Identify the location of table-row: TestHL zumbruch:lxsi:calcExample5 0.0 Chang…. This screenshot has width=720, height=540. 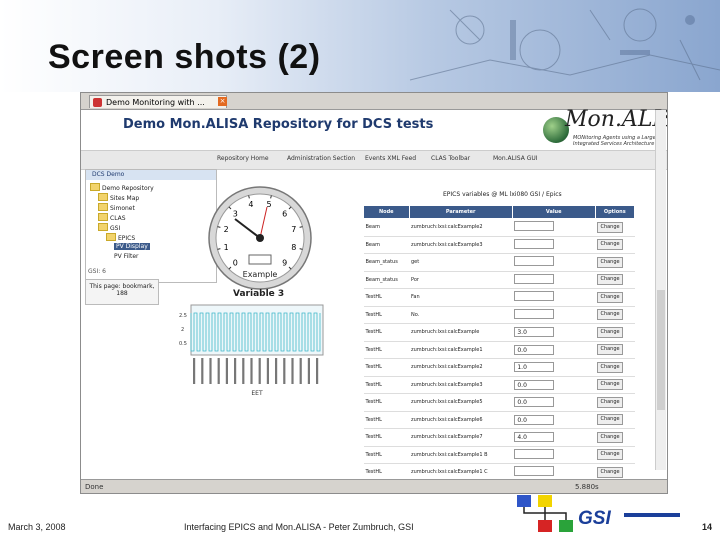
(499, 402).